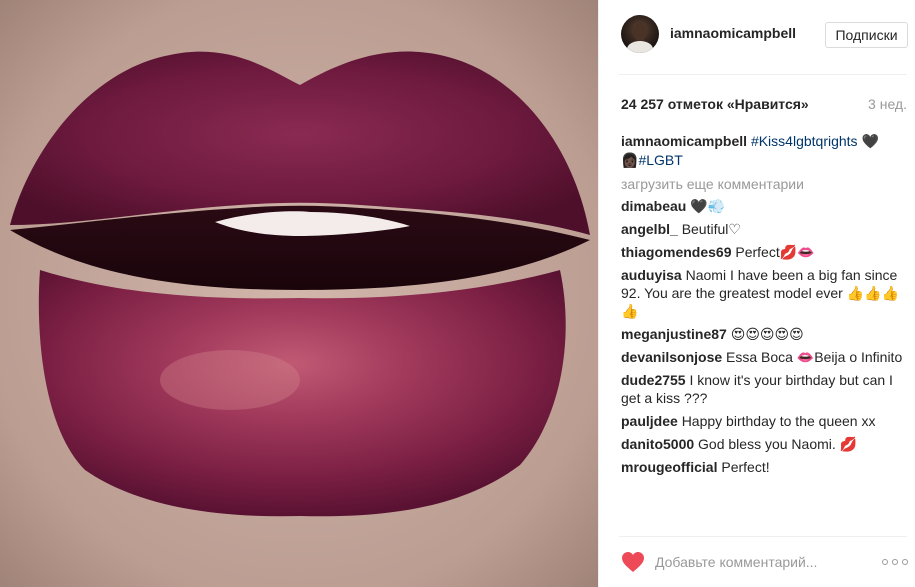 This screenshot has height=587, width=915. I want to click on username-link: iamnaomicampbell, so click(733, 33).